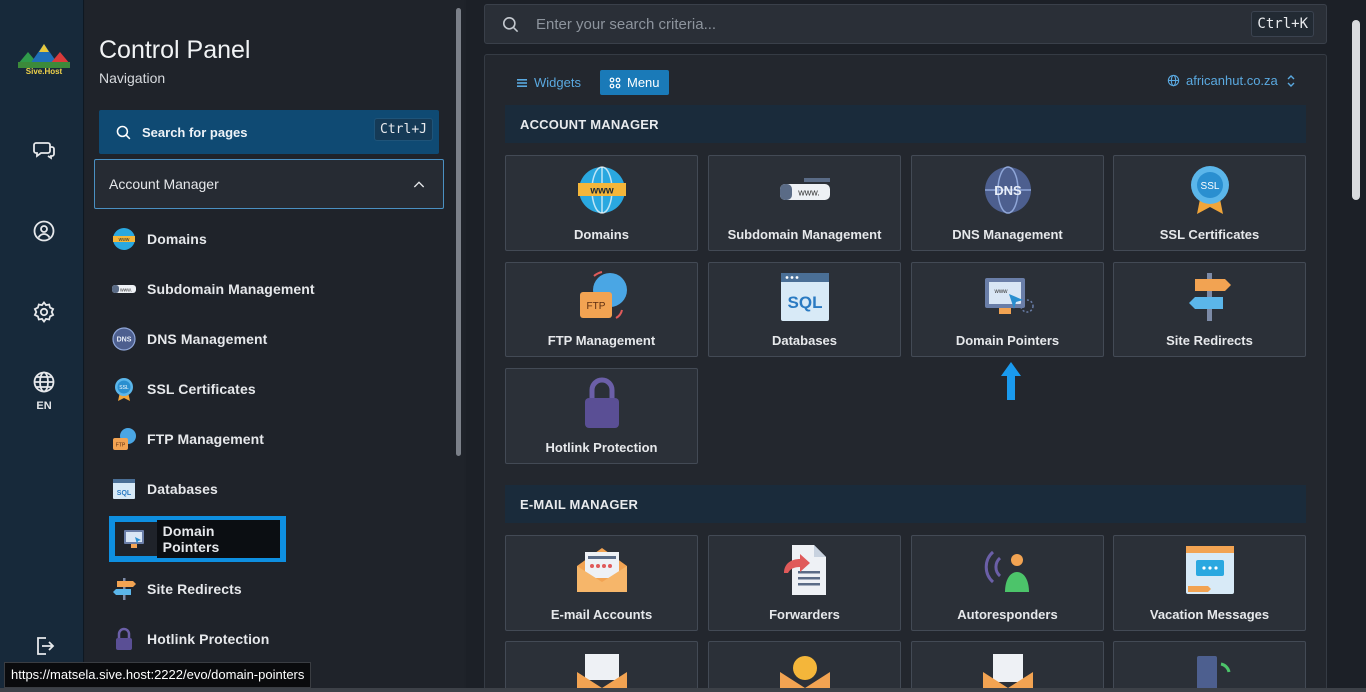  I want to click on card-ftp-management: FTP FTP Management, so click(601, 309).